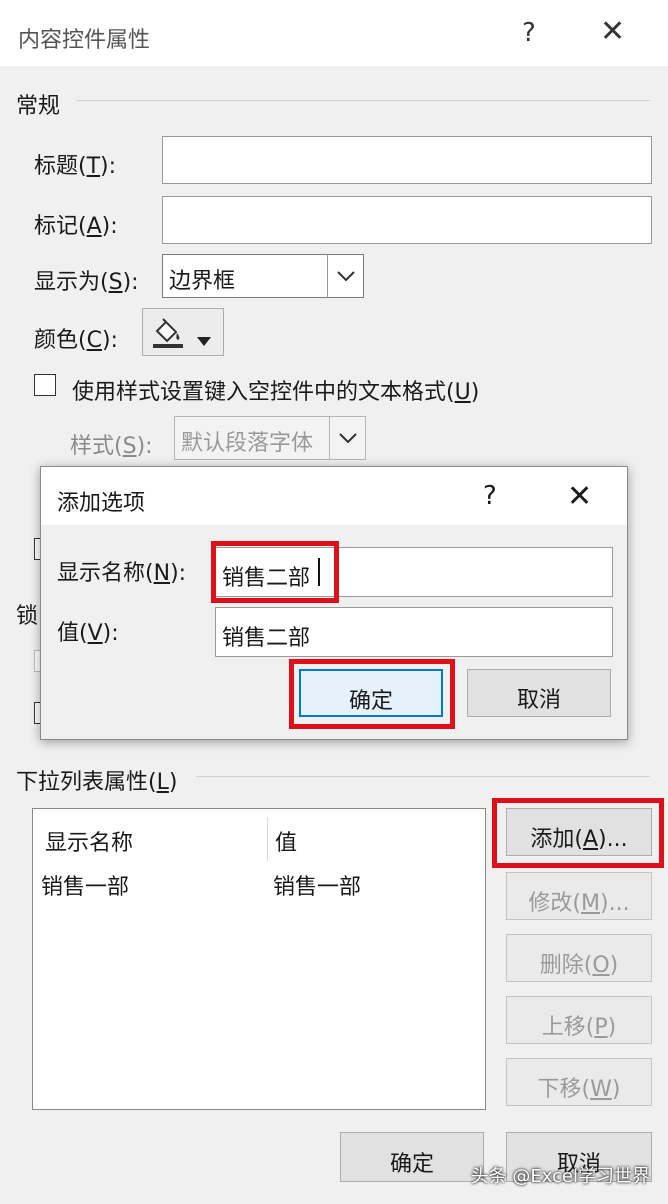 This screenshot has height=1204, width=668. Describe the element at coordinates (317, 887) in the screenshot. I see `list-item-value: 销售一部` at that location.